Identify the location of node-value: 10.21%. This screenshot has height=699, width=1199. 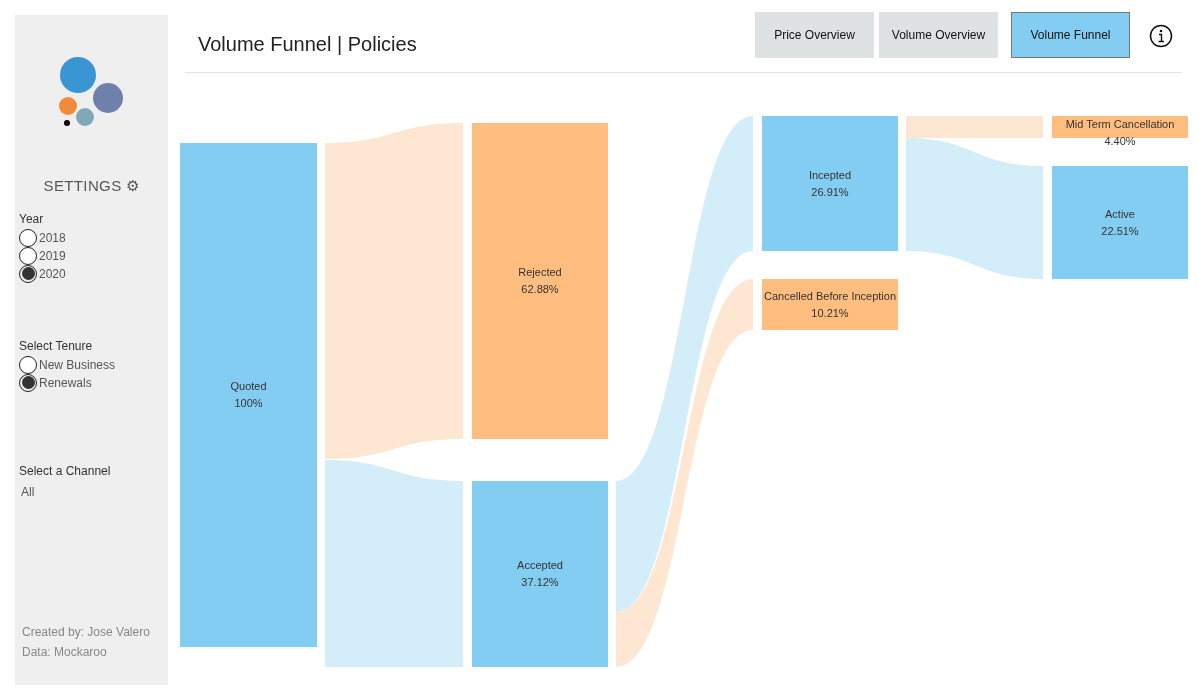
(830, 313).